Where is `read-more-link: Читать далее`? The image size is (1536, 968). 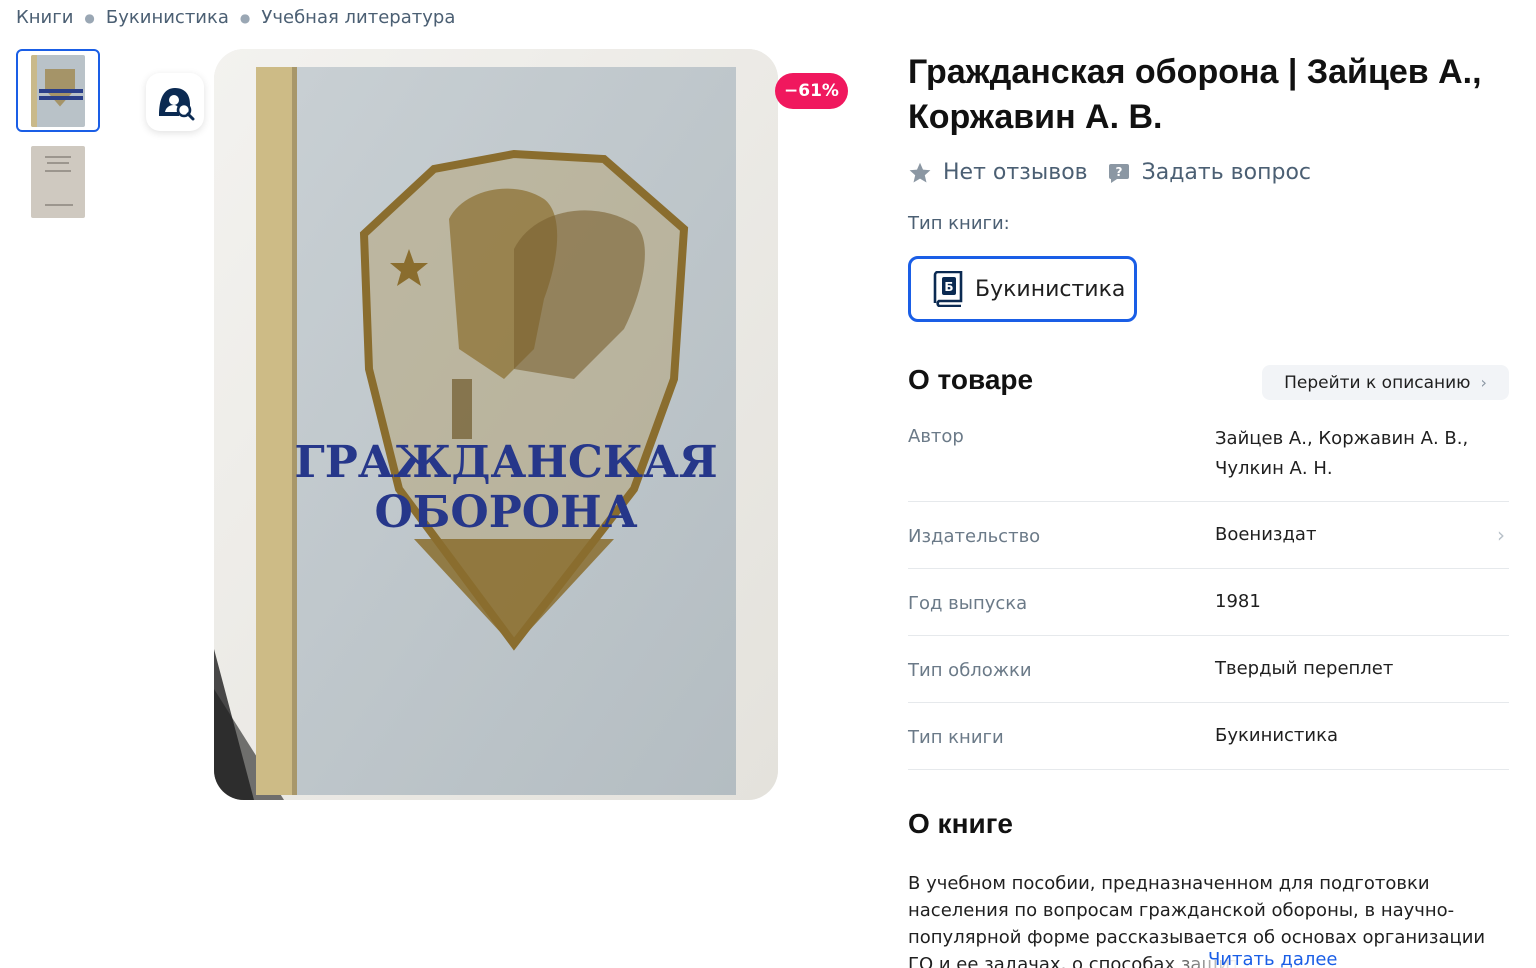 read-more-link: Читать далее is located at coordinates (1249, 958).